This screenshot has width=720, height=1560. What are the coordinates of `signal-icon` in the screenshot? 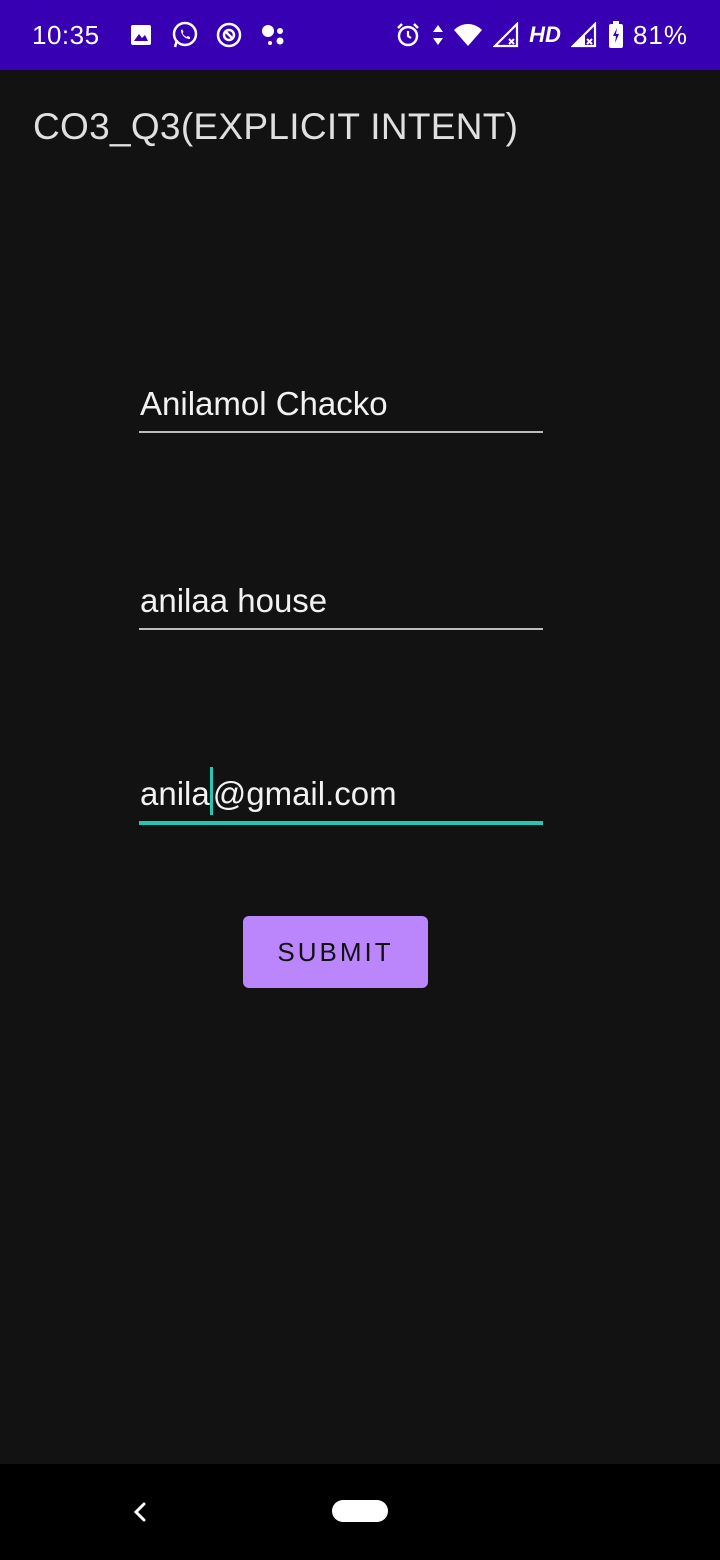 It's located at (506, 35).